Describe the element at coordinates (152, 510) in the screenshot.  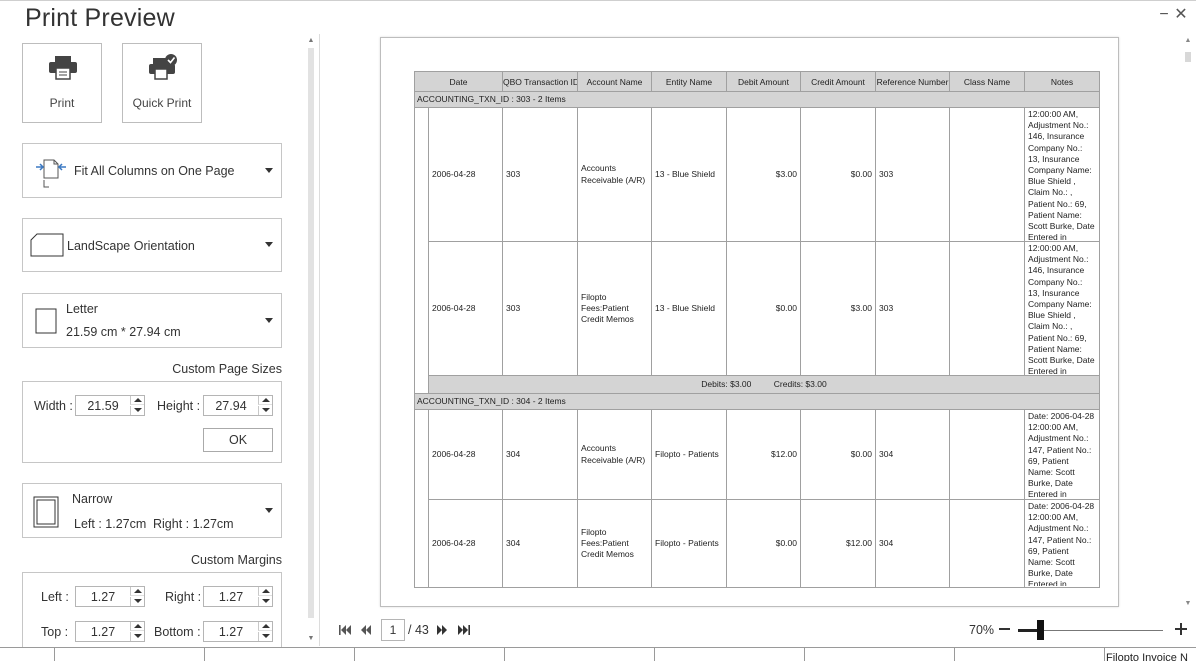
I see `margins-dropdown: Narrow Left : 1.27cm Right : 1.27cm` at that location.